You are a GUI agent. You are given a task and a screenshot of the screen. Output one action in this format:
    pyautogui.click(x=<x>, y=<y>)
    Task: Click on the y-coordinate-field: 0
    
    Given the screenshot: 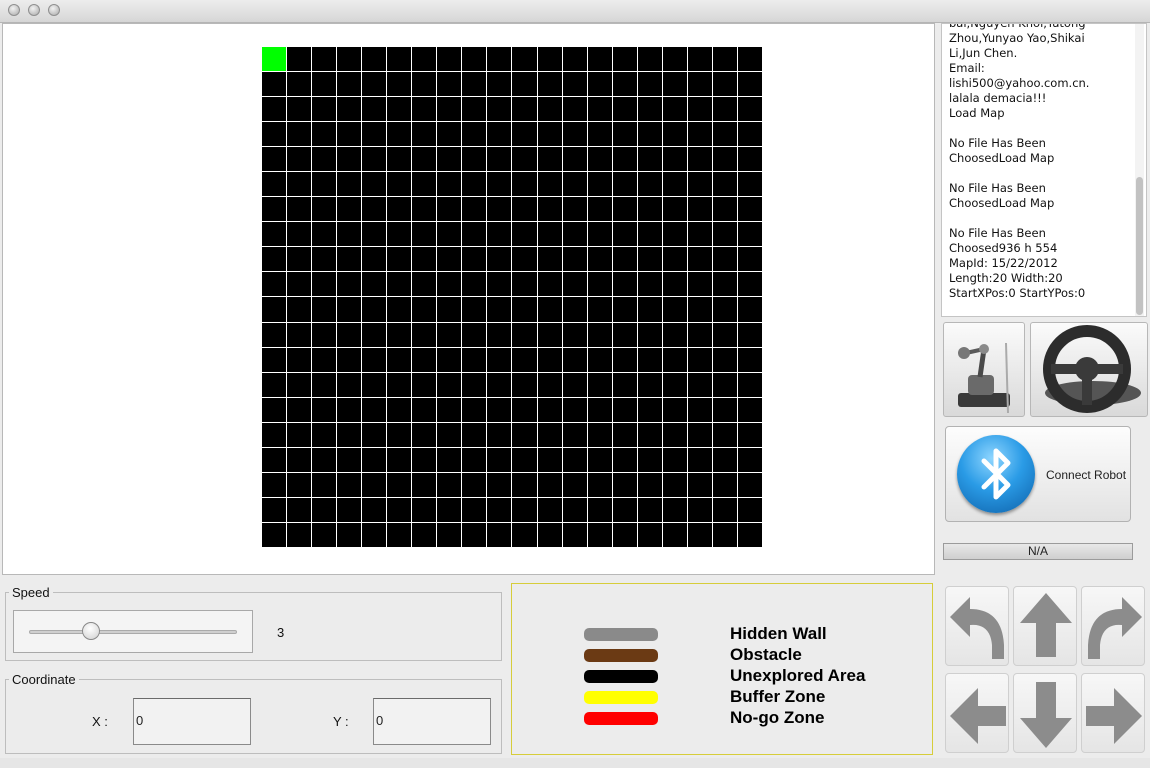 What is the action you would take?
    pyautogui.click(x=432, y=721)
    